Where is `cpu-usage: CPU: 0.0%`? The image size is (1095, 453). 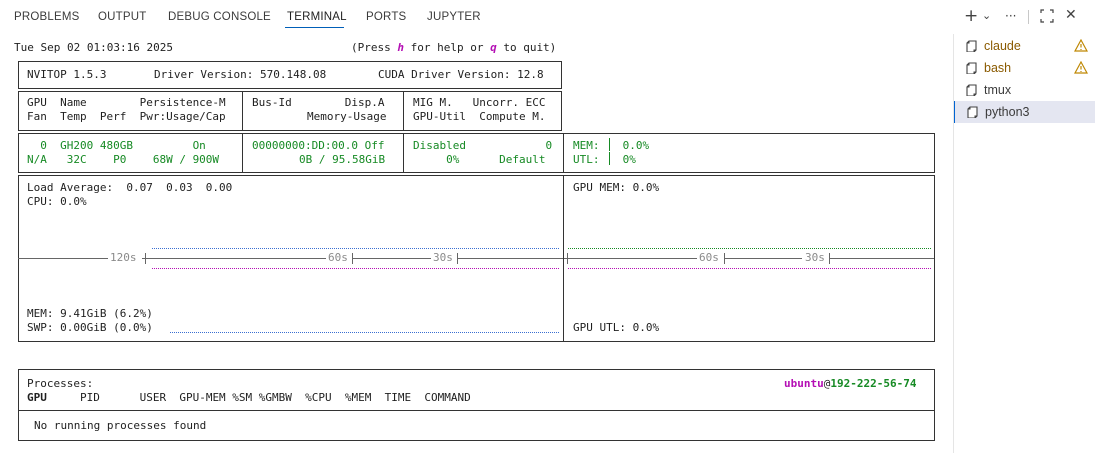
cpu-usage: CPU: 0.0% is located at coordinates (57, 201).